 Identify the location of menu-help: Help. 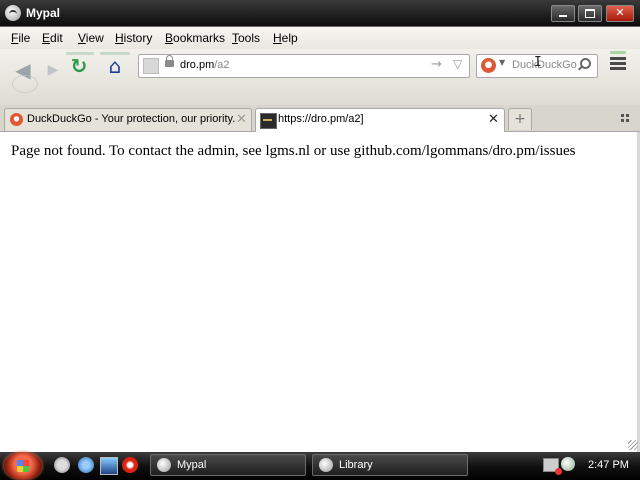
(285, 38).